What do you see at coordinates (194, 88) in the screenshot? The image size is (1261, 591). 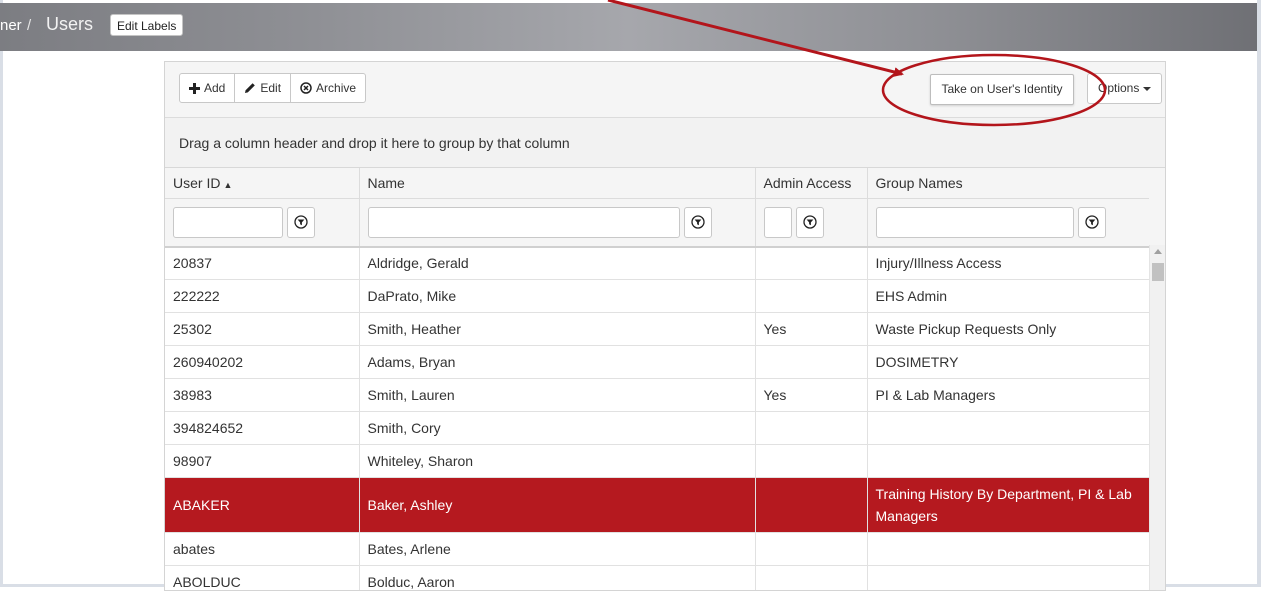 I see `plus-icon` at bounding box center [194, 88].